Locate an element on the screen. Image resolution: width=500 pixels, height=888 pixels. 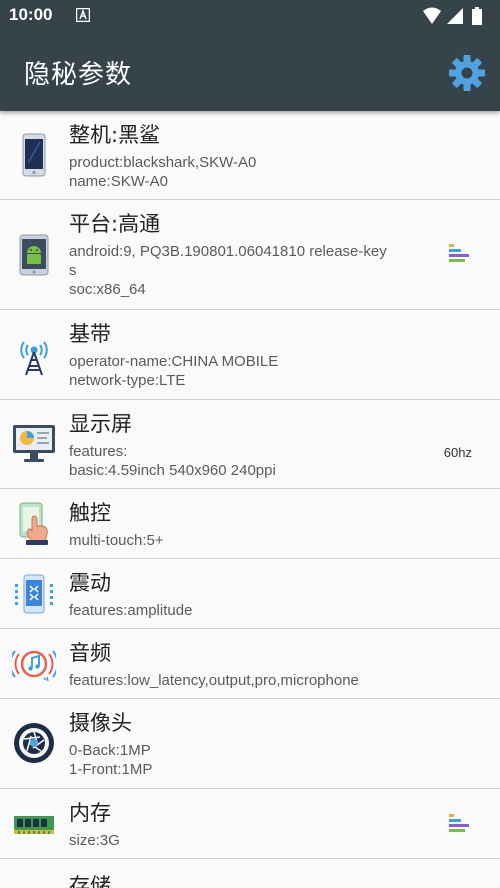
vibration-icon is located at coordinates (34, 594).